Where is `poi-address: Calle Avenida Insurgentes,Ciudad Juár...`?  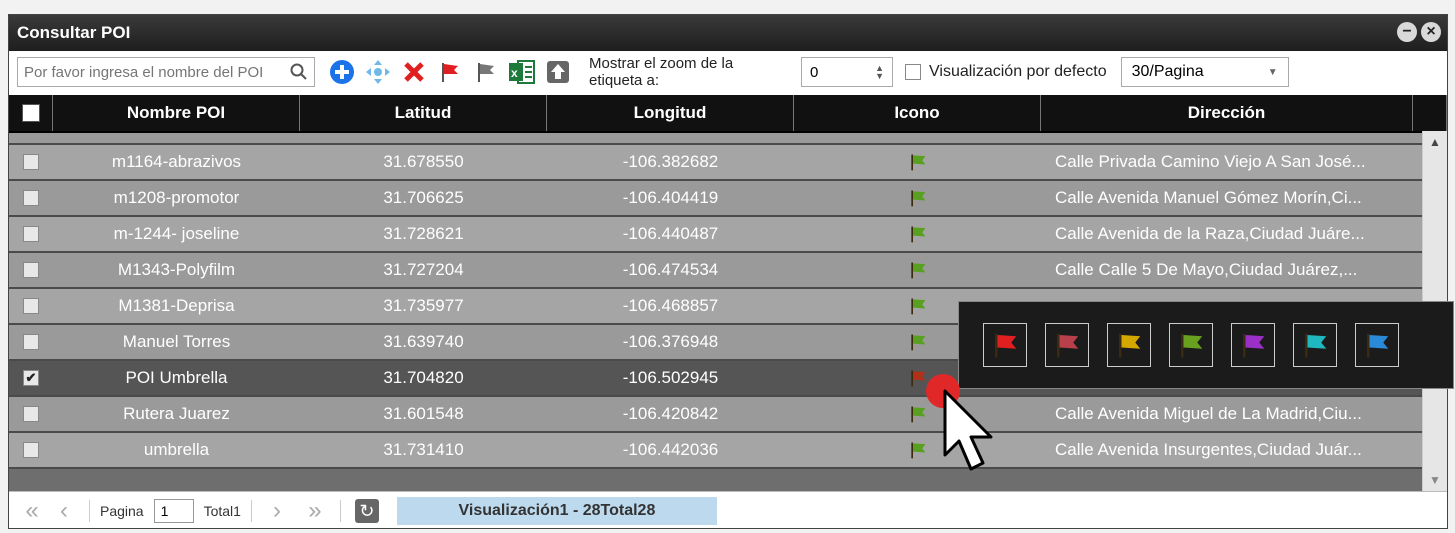 poi-address: Calle Avenida Insurgentes,Ciudad Juár... is located at coordinates (1208, 449).